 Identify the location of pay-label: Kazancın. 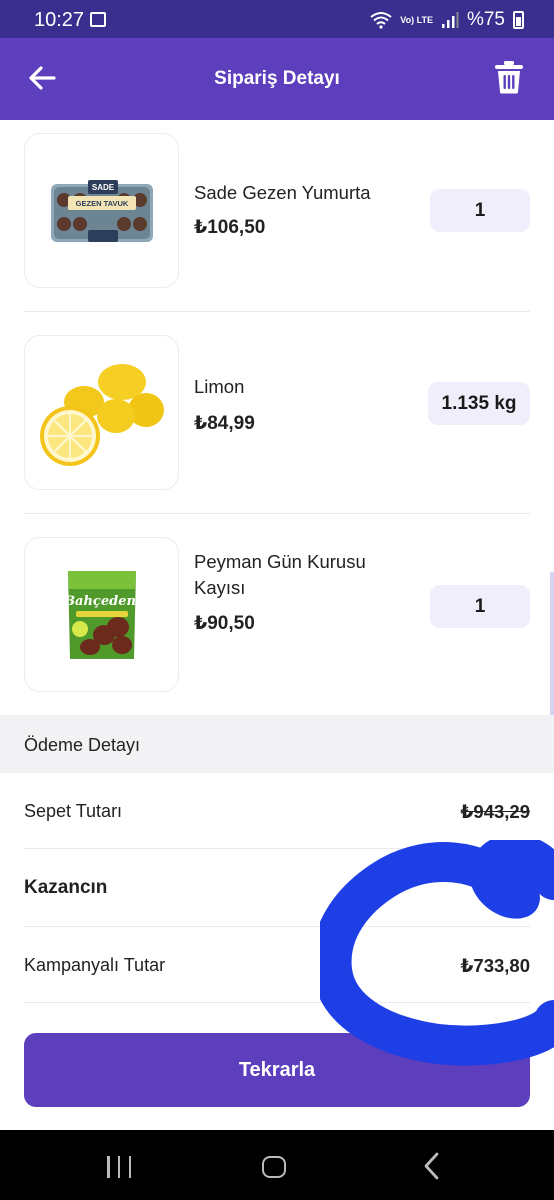
(66, 887).